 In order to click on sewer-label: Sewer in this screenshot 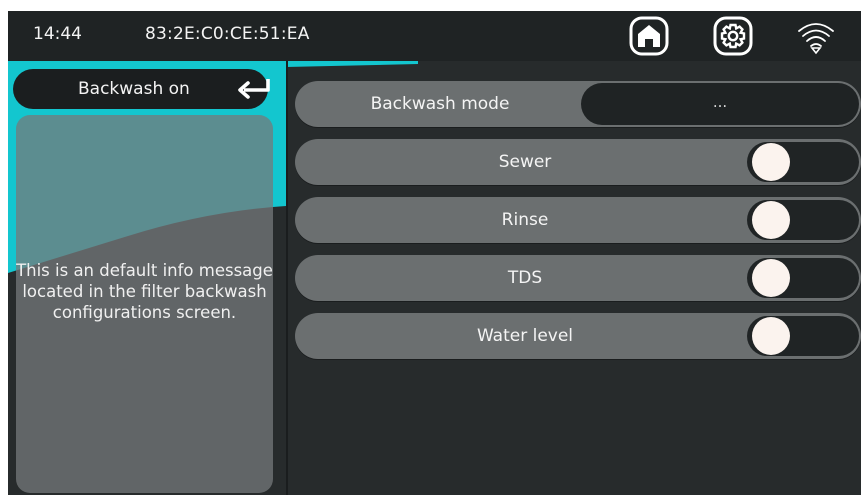, I will do `click(525, 162)`.